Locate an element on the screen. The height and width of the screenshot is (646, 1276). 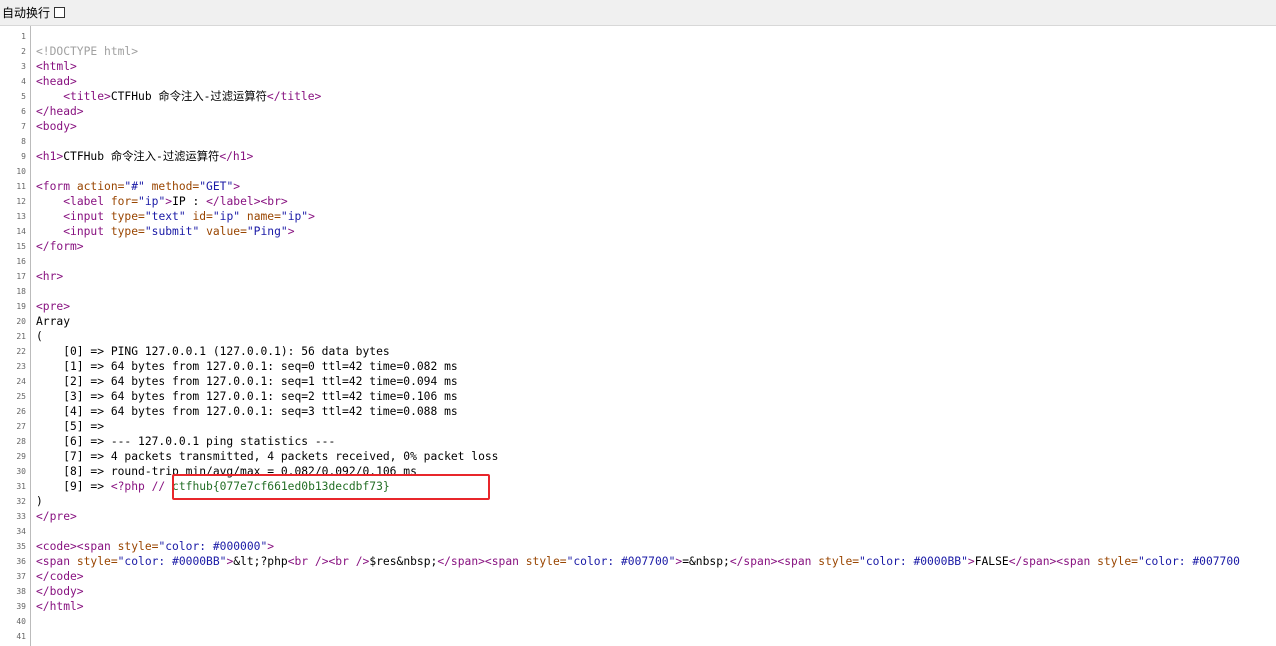
line-number: 20 is located at coordinates (21, 321).